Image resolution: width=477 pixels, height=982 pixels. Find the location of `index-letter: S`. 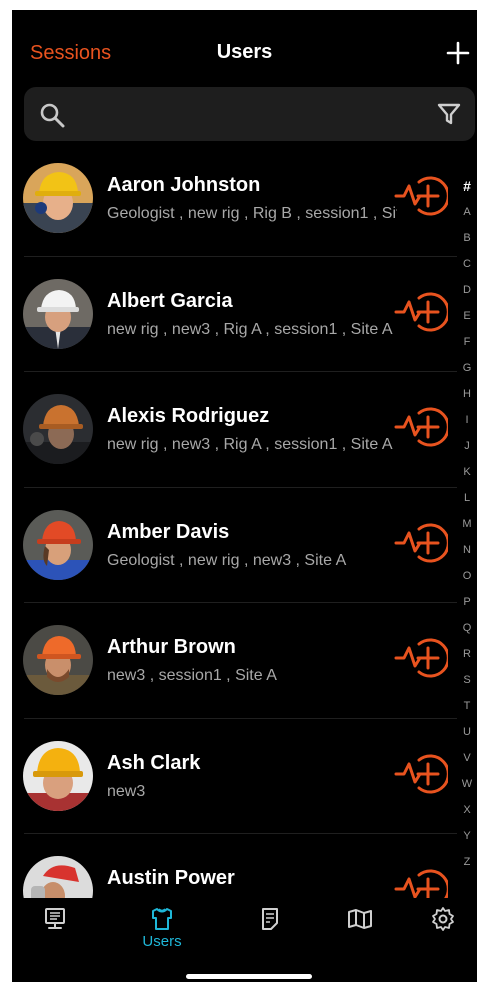

index-letter: S is located at coordinates (467, 680).